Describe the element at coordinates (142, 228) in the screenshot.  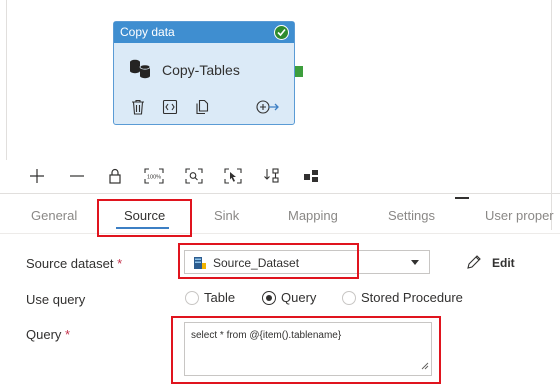
I see `active-tab-indicator` at that location.